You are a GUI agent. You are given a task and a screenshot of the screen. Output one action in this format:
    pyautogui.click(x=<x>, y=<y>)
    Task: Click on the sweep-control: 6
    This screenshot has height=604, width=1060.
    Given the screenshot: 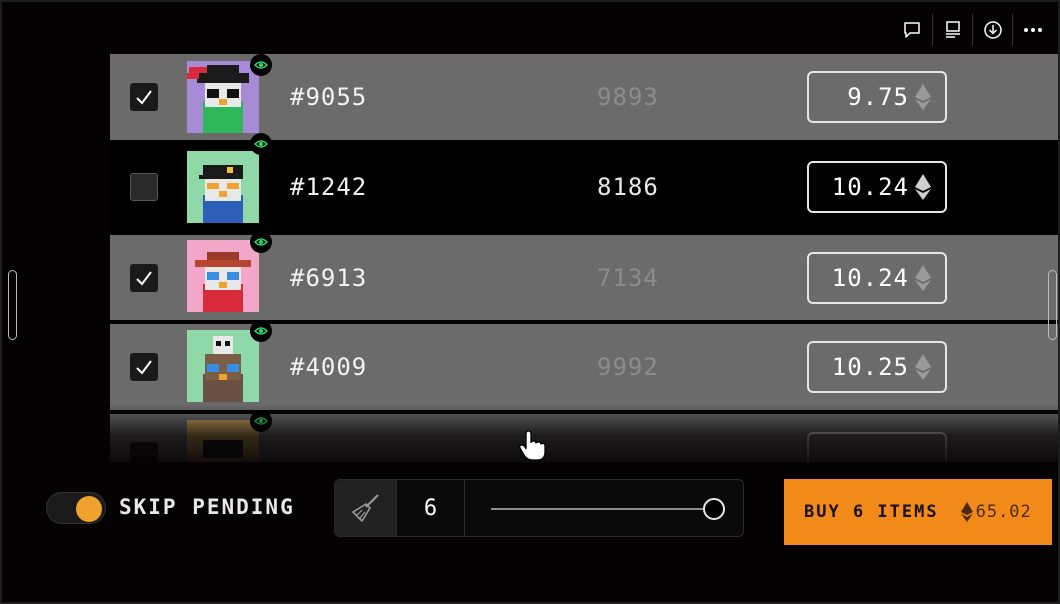 What is the action you would take?
    pyautogui.click(x=539, y=508)
    